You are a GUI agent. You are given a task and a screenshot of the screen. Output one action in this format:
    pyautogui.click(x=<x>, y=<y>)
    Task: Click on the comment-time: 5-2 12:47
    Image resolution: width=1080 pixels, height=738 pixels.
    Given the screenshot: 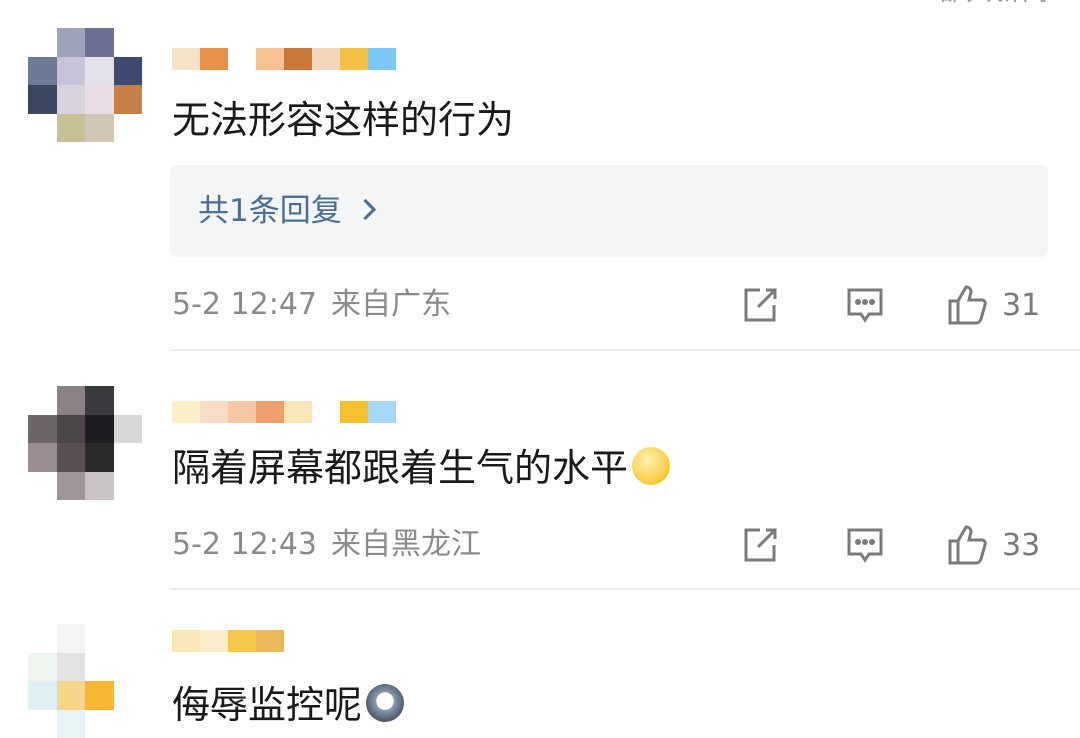 What is the action you would take?
    pyautogui.click(x=244, y=304)
    